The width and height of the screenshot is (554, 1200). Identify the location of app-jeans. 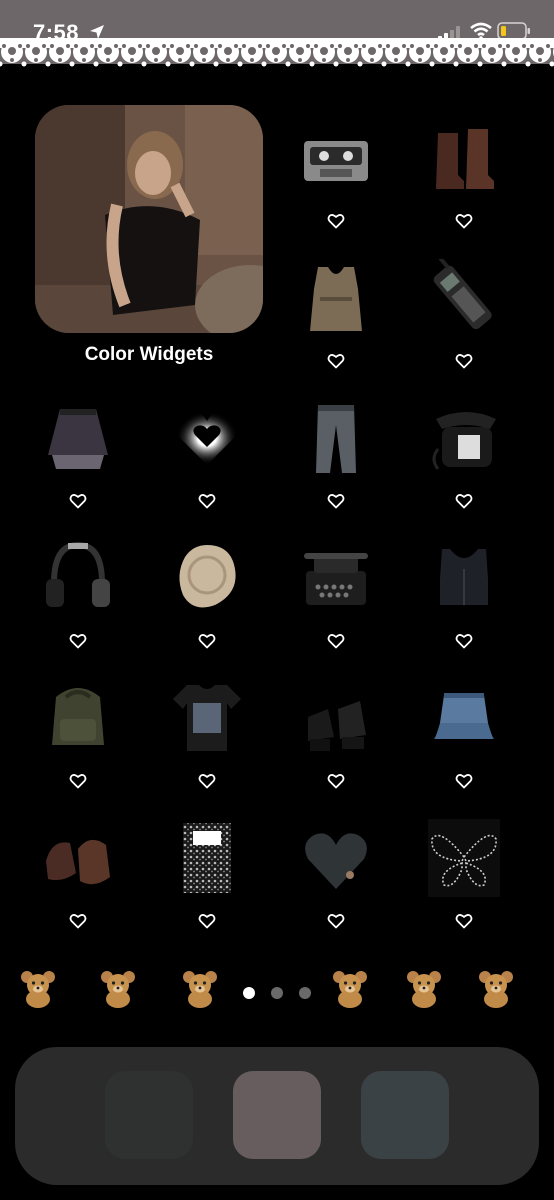
(336, 453).